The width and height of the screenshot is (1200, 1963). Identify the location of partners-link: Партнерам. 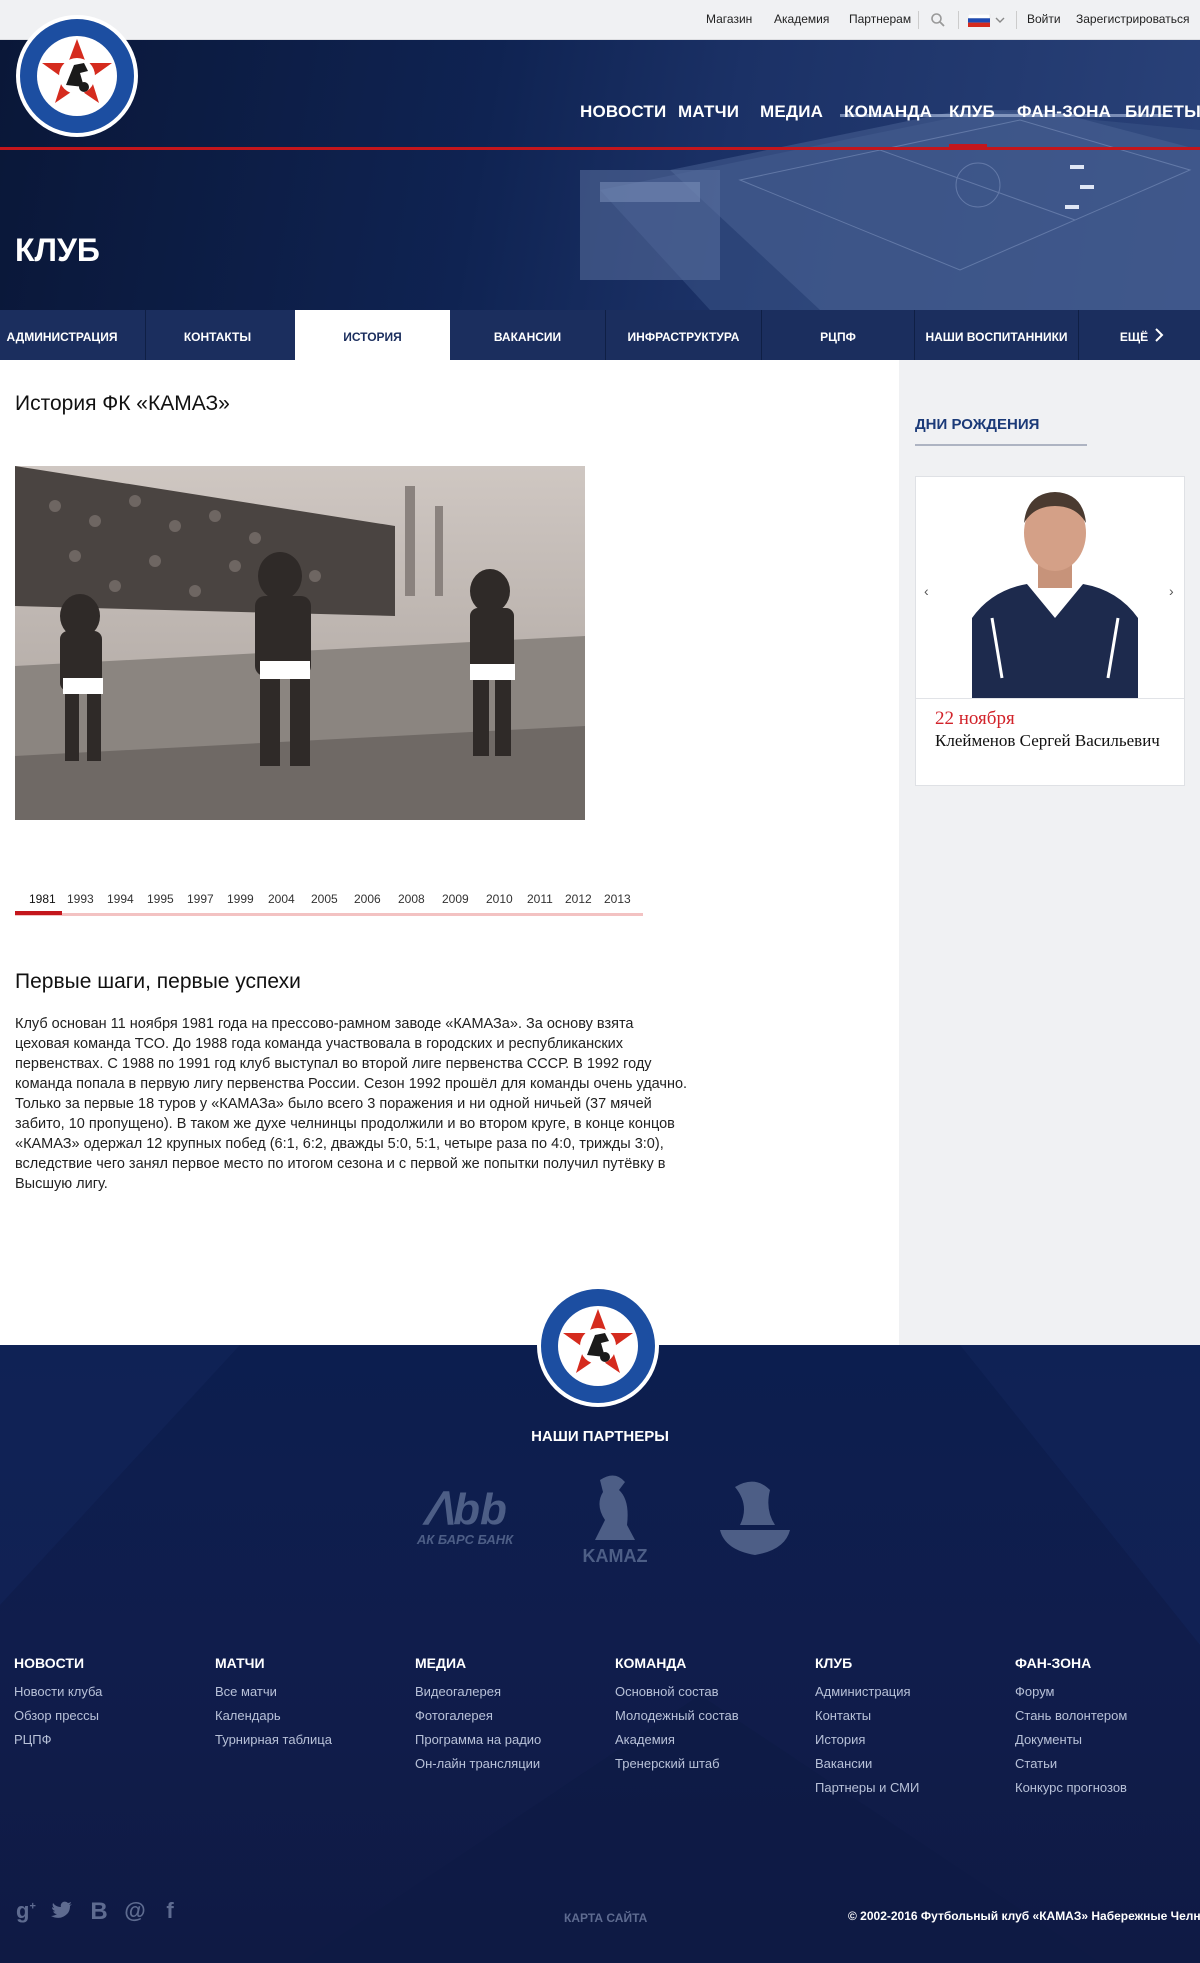
(880, 19).